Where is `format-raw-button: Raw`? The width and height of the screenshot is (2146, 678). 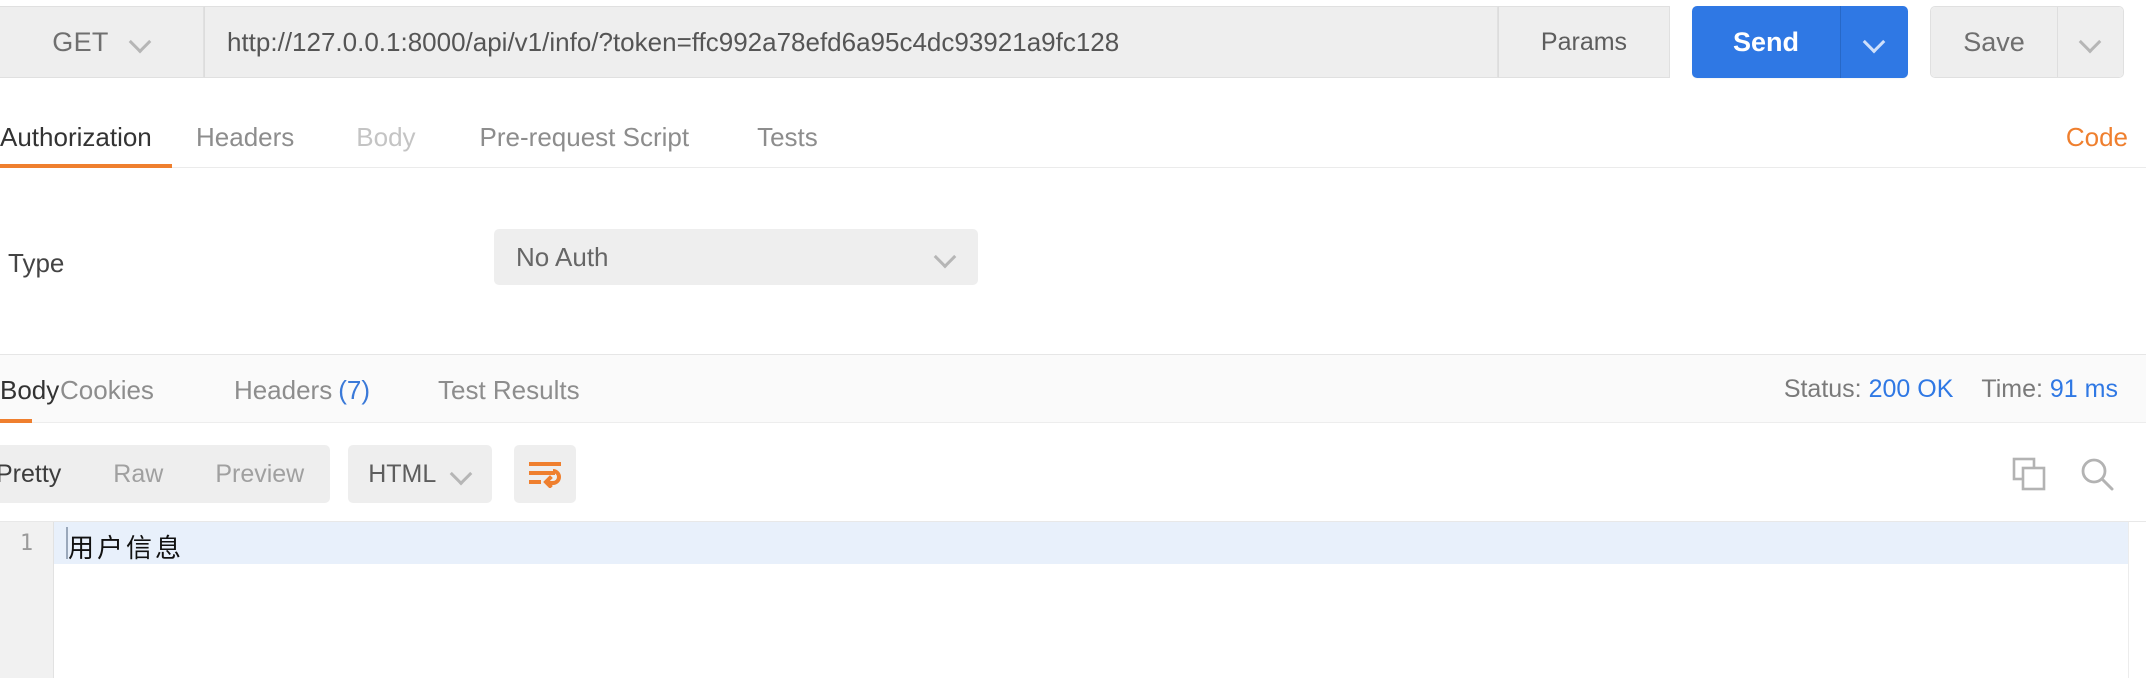 format-raw-button: Raw is located at coordinates (138, 474).